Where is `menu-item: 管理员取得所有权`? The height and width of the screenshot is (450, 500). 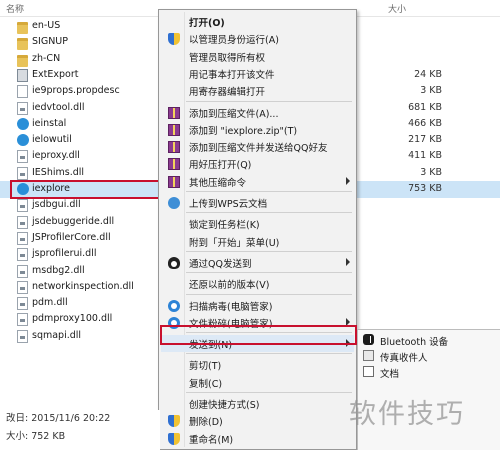
menu-item: 管理员取得所有权 is located at coordinates (257, 56).